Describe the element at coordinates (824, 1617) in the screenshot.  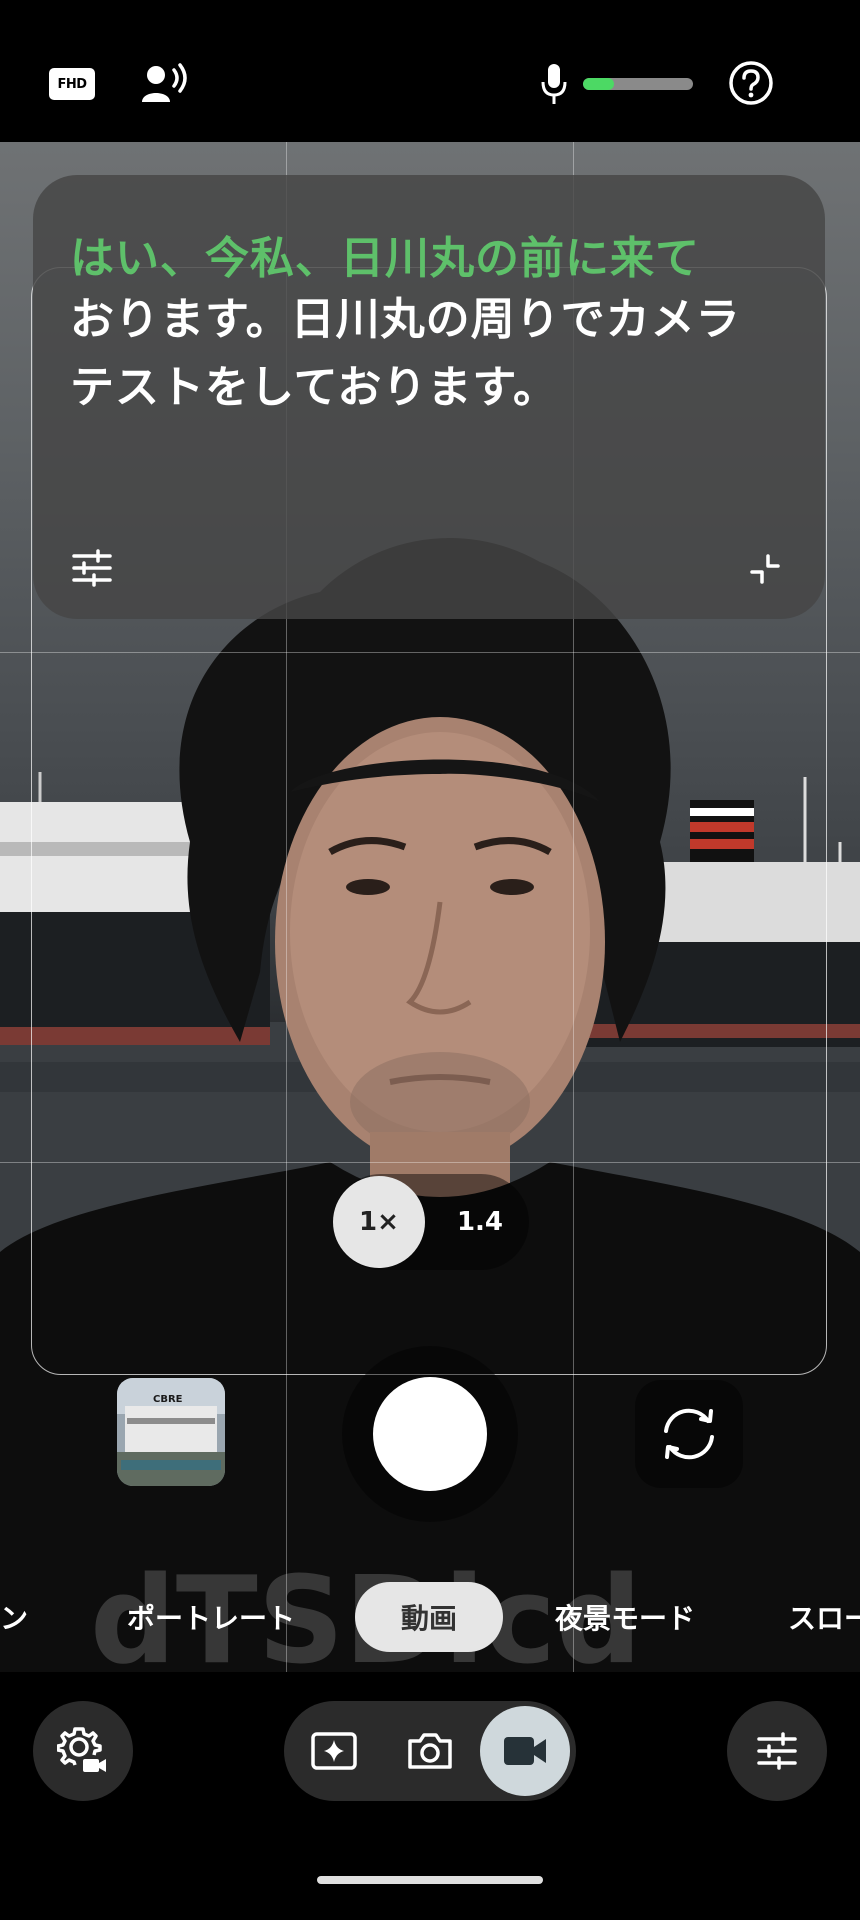
I see `mode-item-slow: スロー` at that location.